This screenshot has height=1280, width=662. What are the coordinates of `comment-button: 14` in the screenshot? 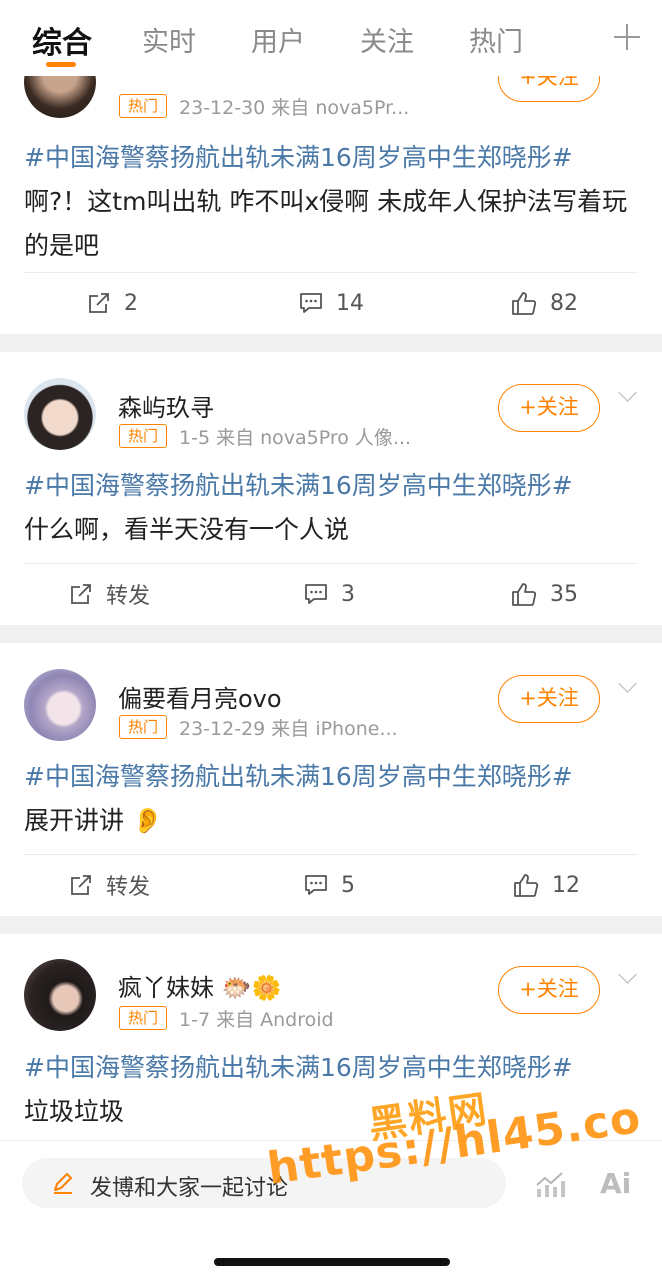 It's located at (331, 303).